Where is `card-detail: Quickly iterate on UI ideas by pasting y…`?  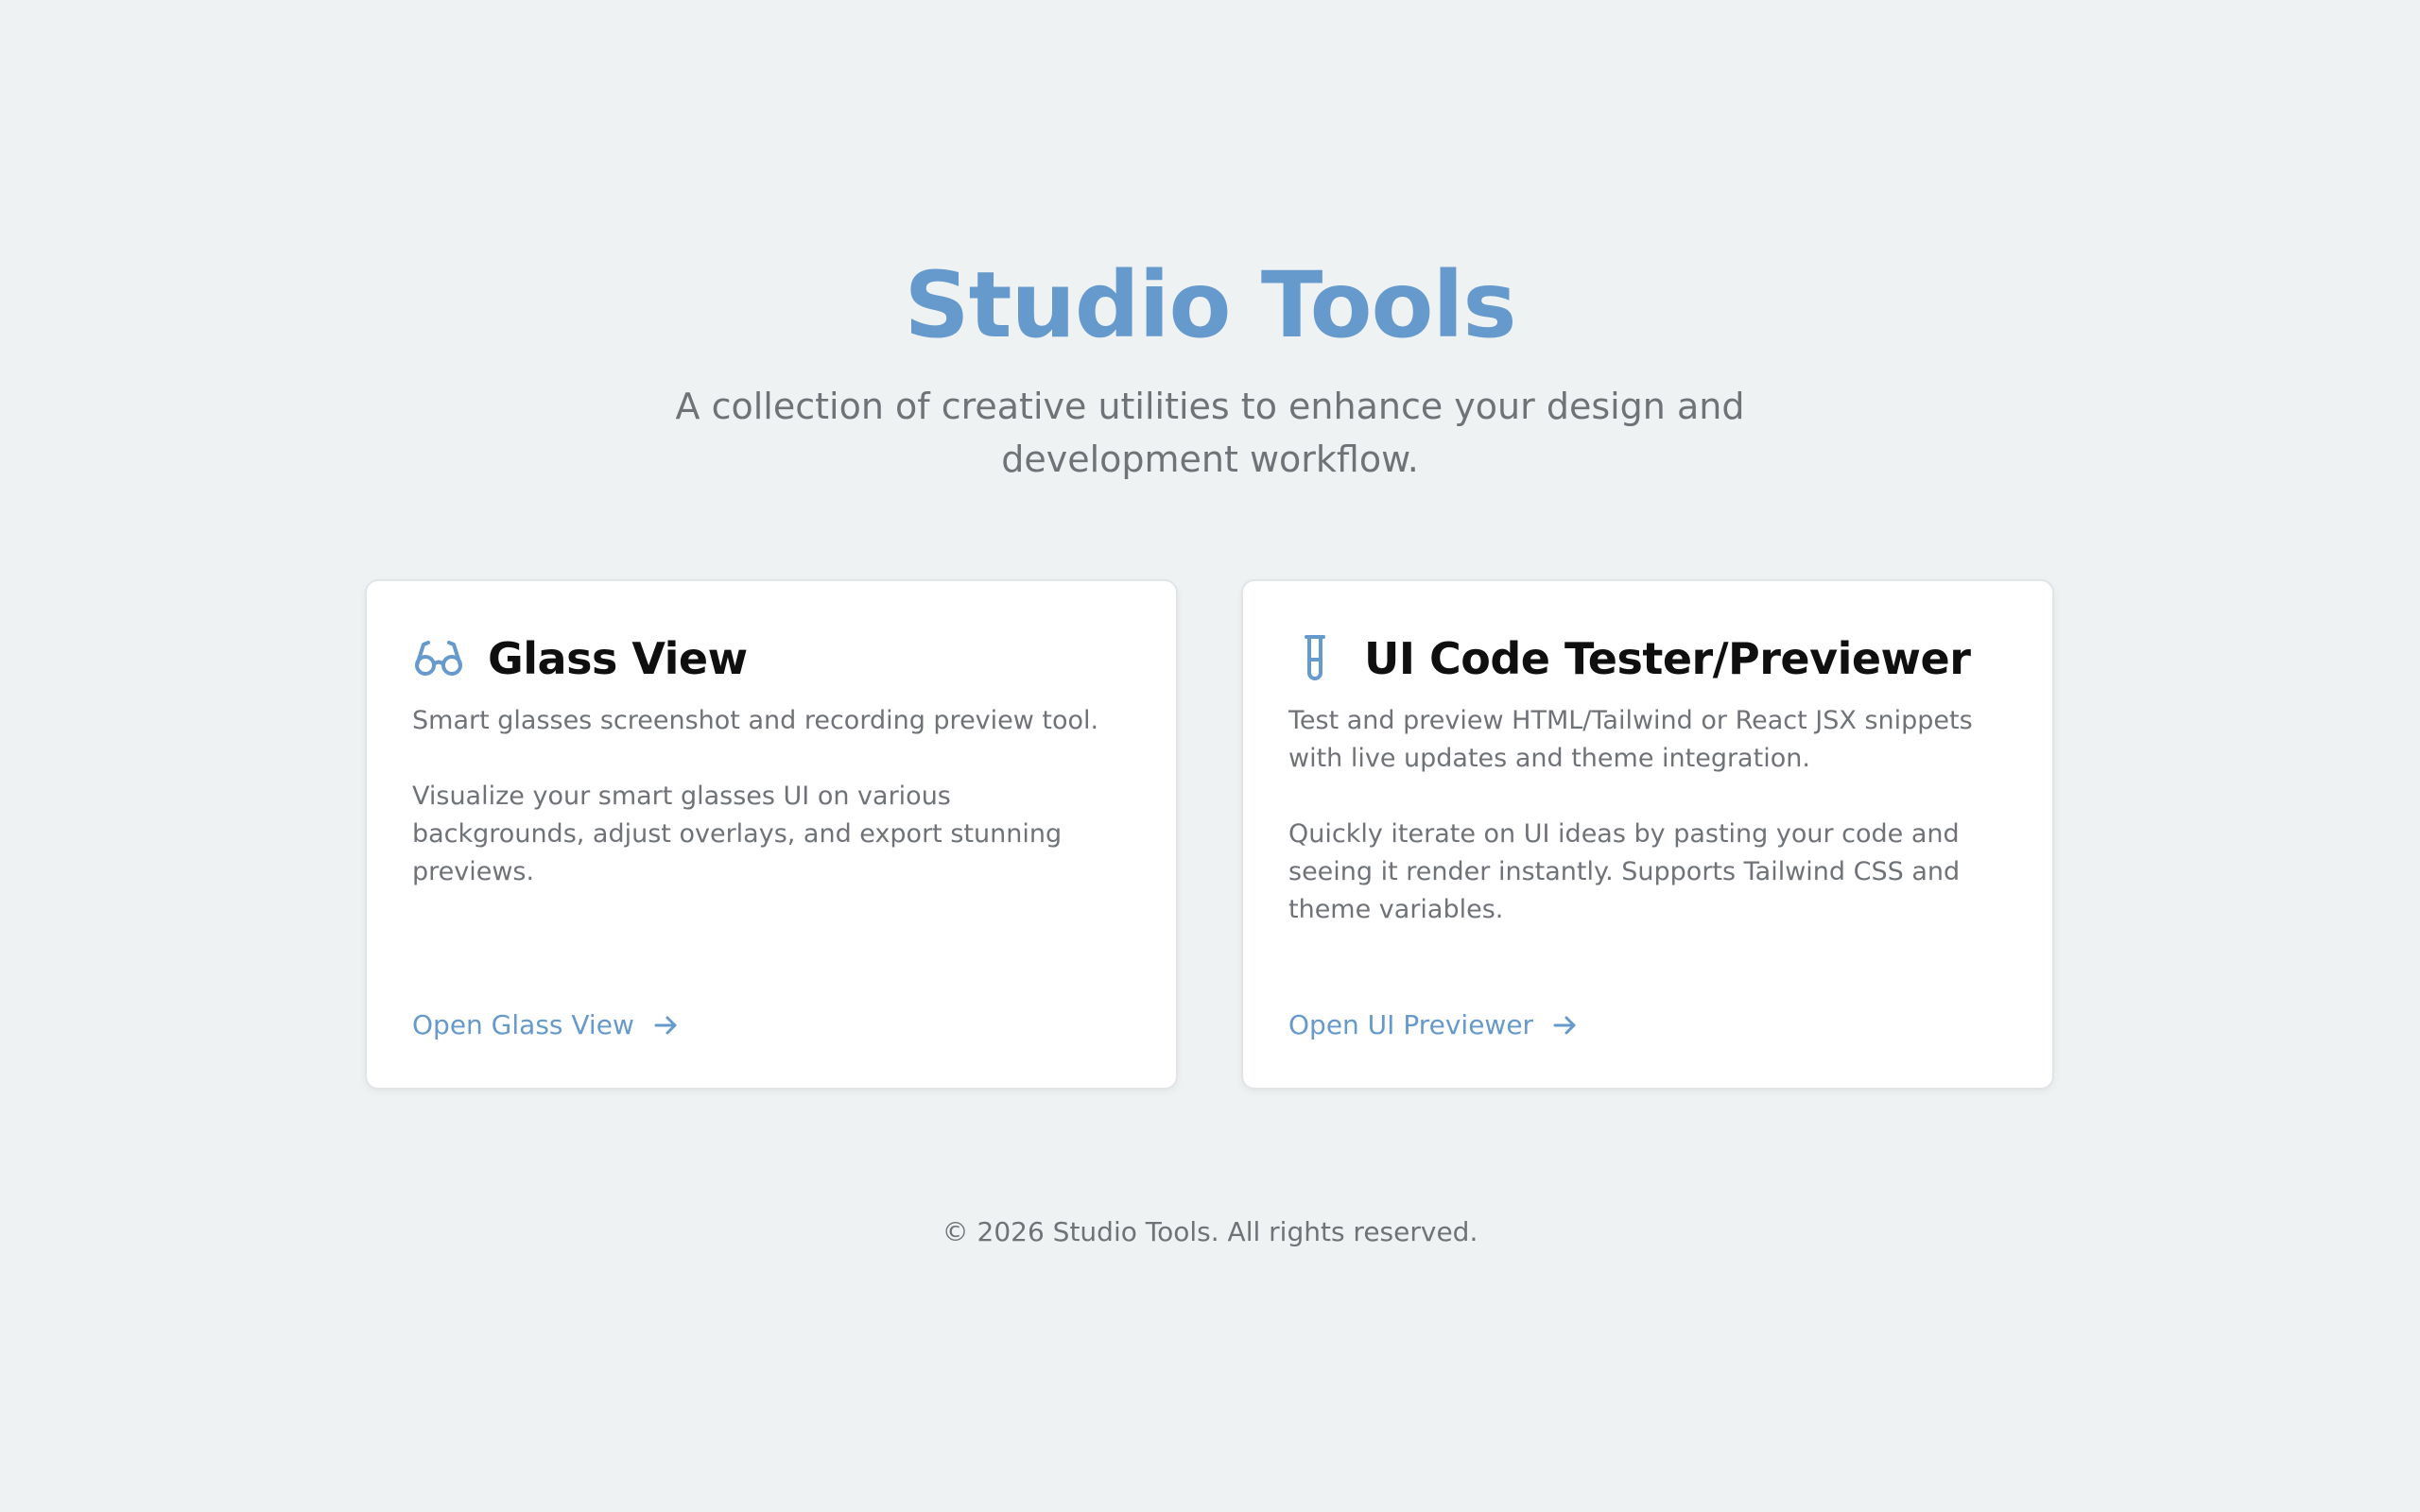 card-detail: Quickly iterate on UI ideas by pasting y… is located at coordinates (1624, 871).